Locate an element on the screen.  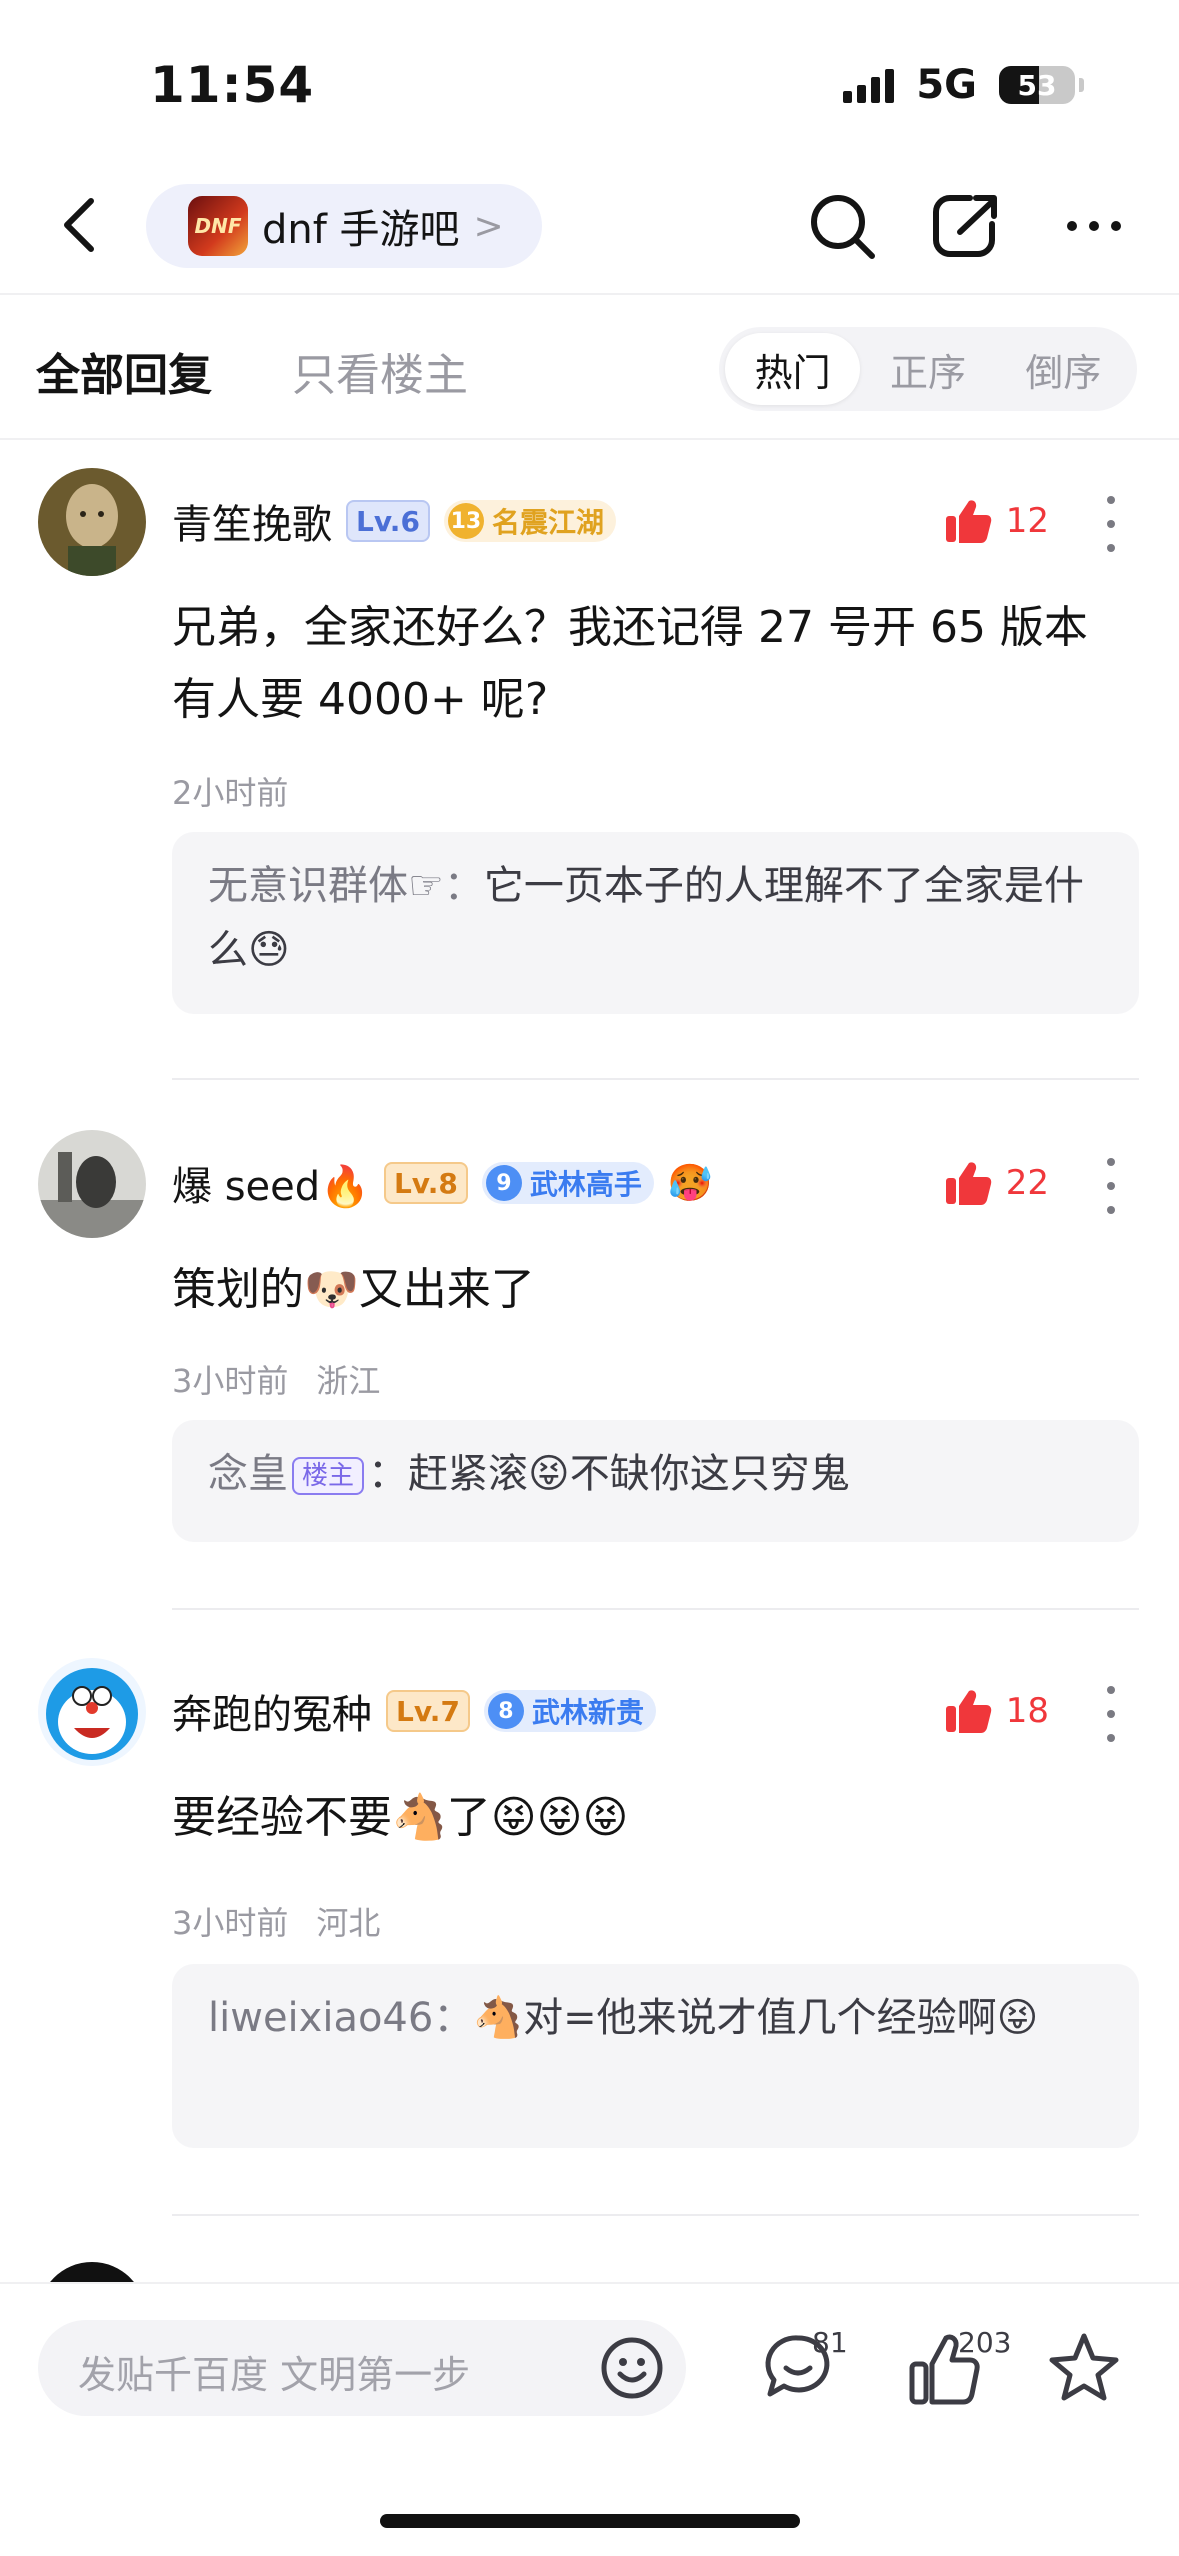
like-count: 22 is located at coordinates (1027, 1183).